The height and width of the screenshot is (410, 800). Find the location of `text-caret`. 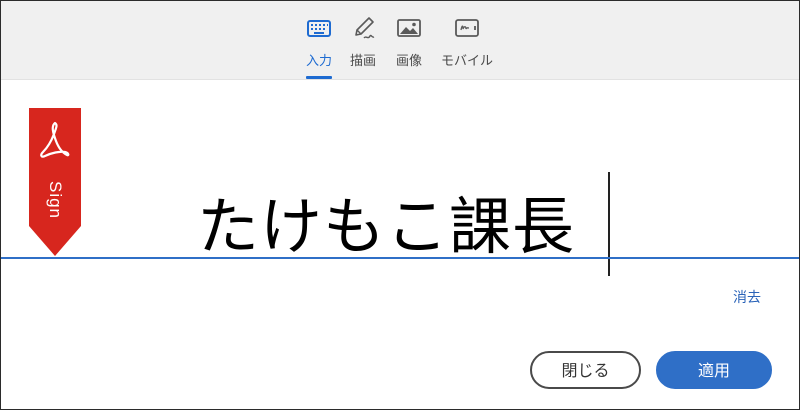

text-caret is located at coordinates (609, 224).